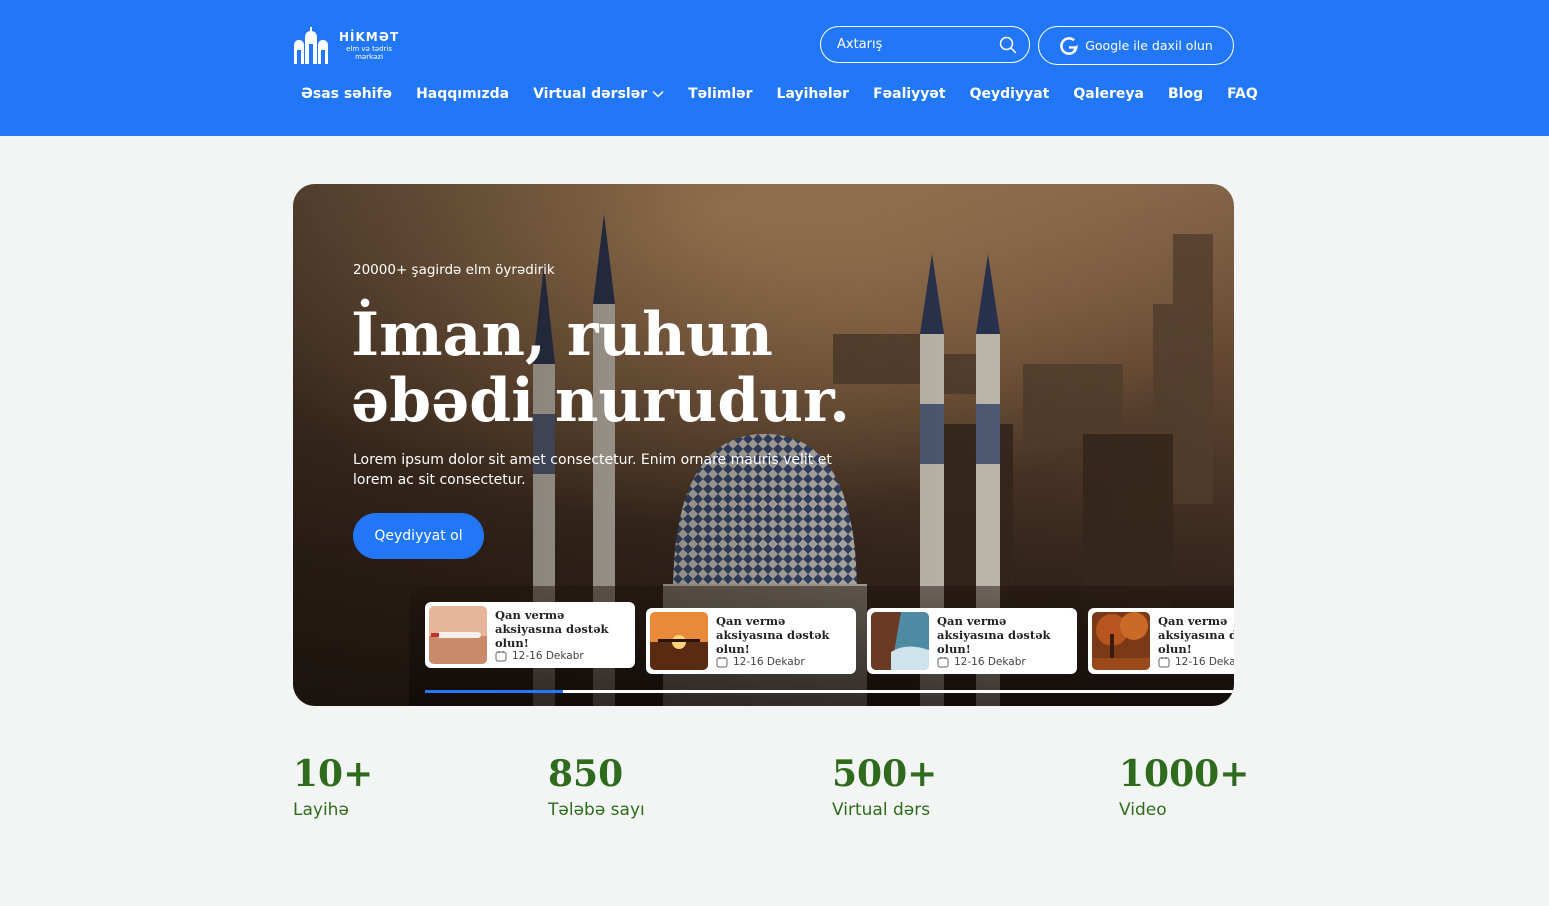  What do you see at coordinates (369, 37) in the screenshot?
I see `brand-name: HİKMƏT` at bounding box center [369, 37].